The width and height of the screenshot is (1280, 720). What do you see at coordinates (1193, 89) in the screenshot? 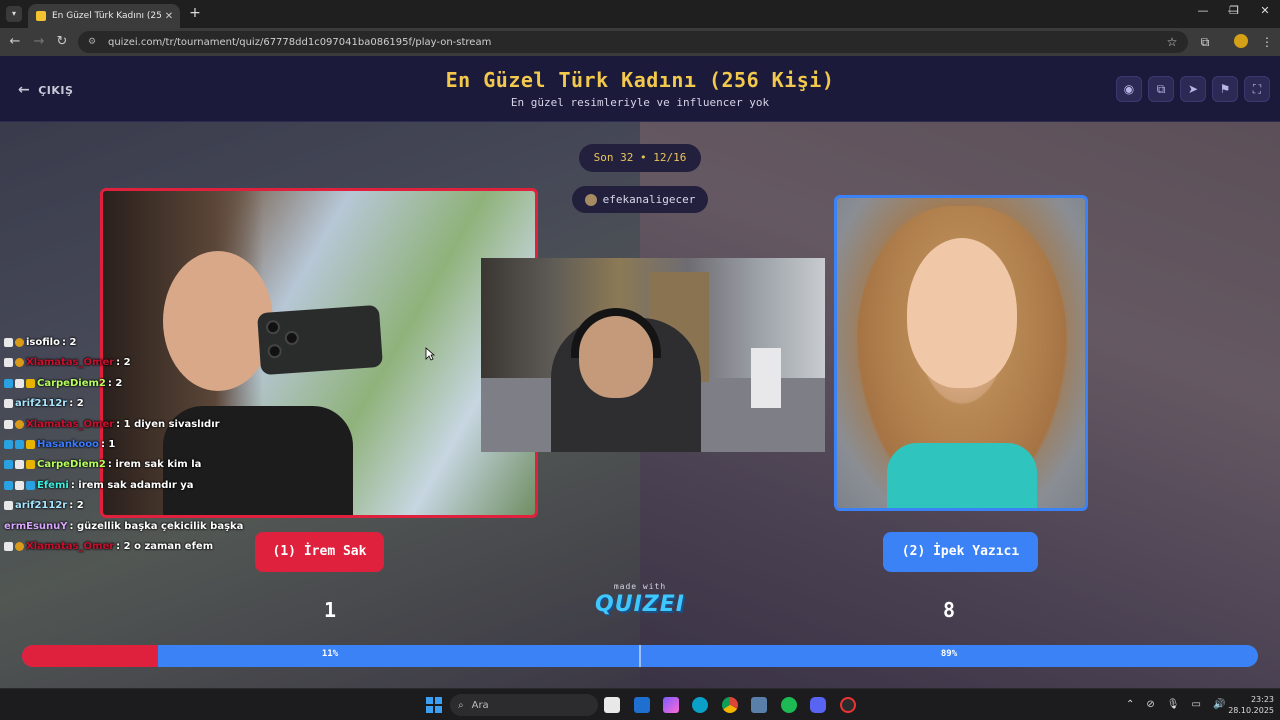
I see `send-icon: ➤` at bounding box center [1193, 89].